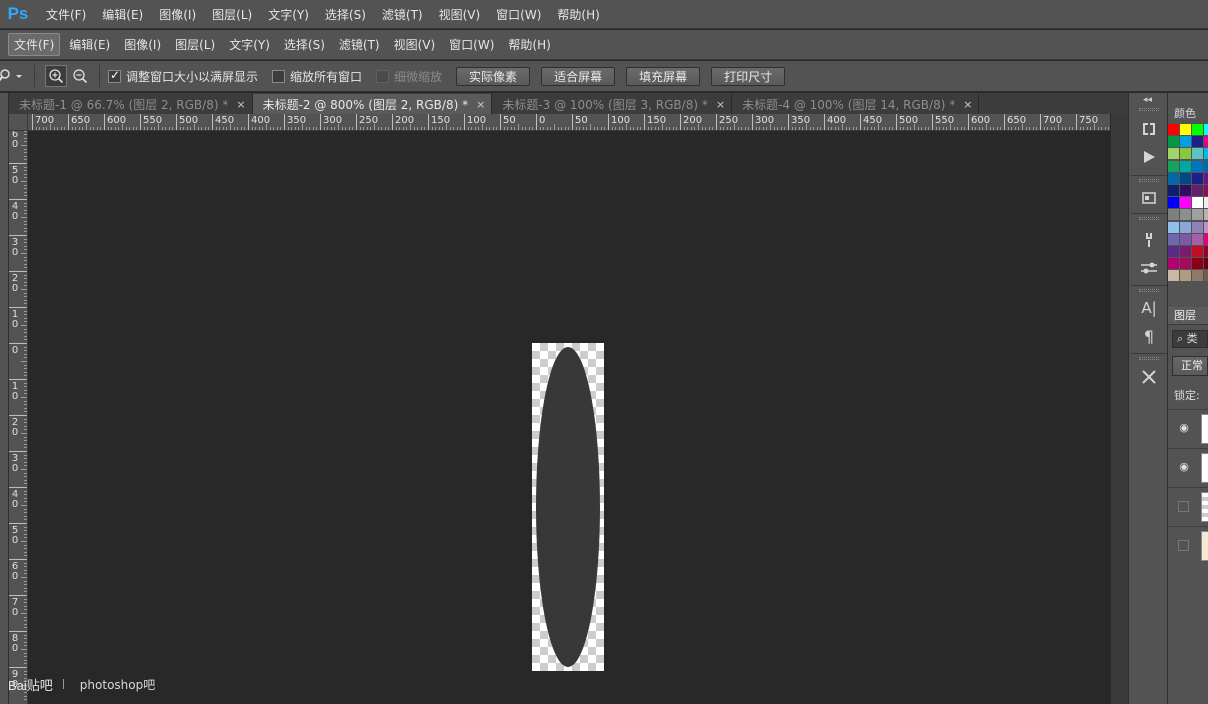  Describe the element at coordinates (80, 76) in the screenshot. I see `zoom-out-button` at that location.